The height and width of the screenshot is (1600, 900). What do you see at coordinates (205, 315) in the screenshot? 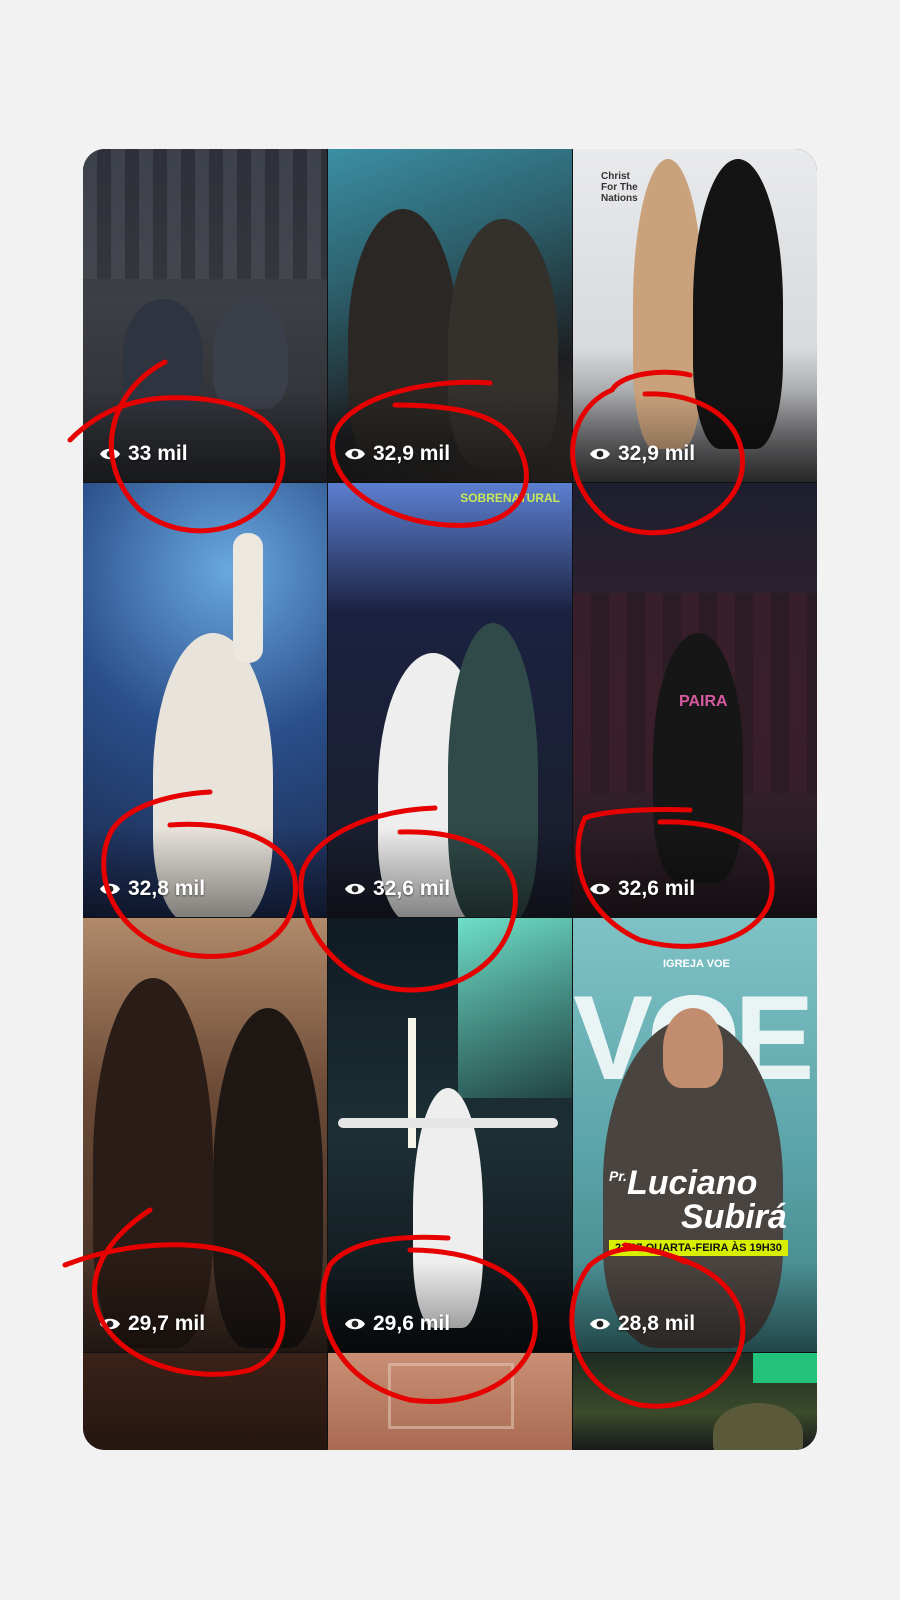
I see `reel-tile-1: 33 mil` at bounding box center [205, 315].